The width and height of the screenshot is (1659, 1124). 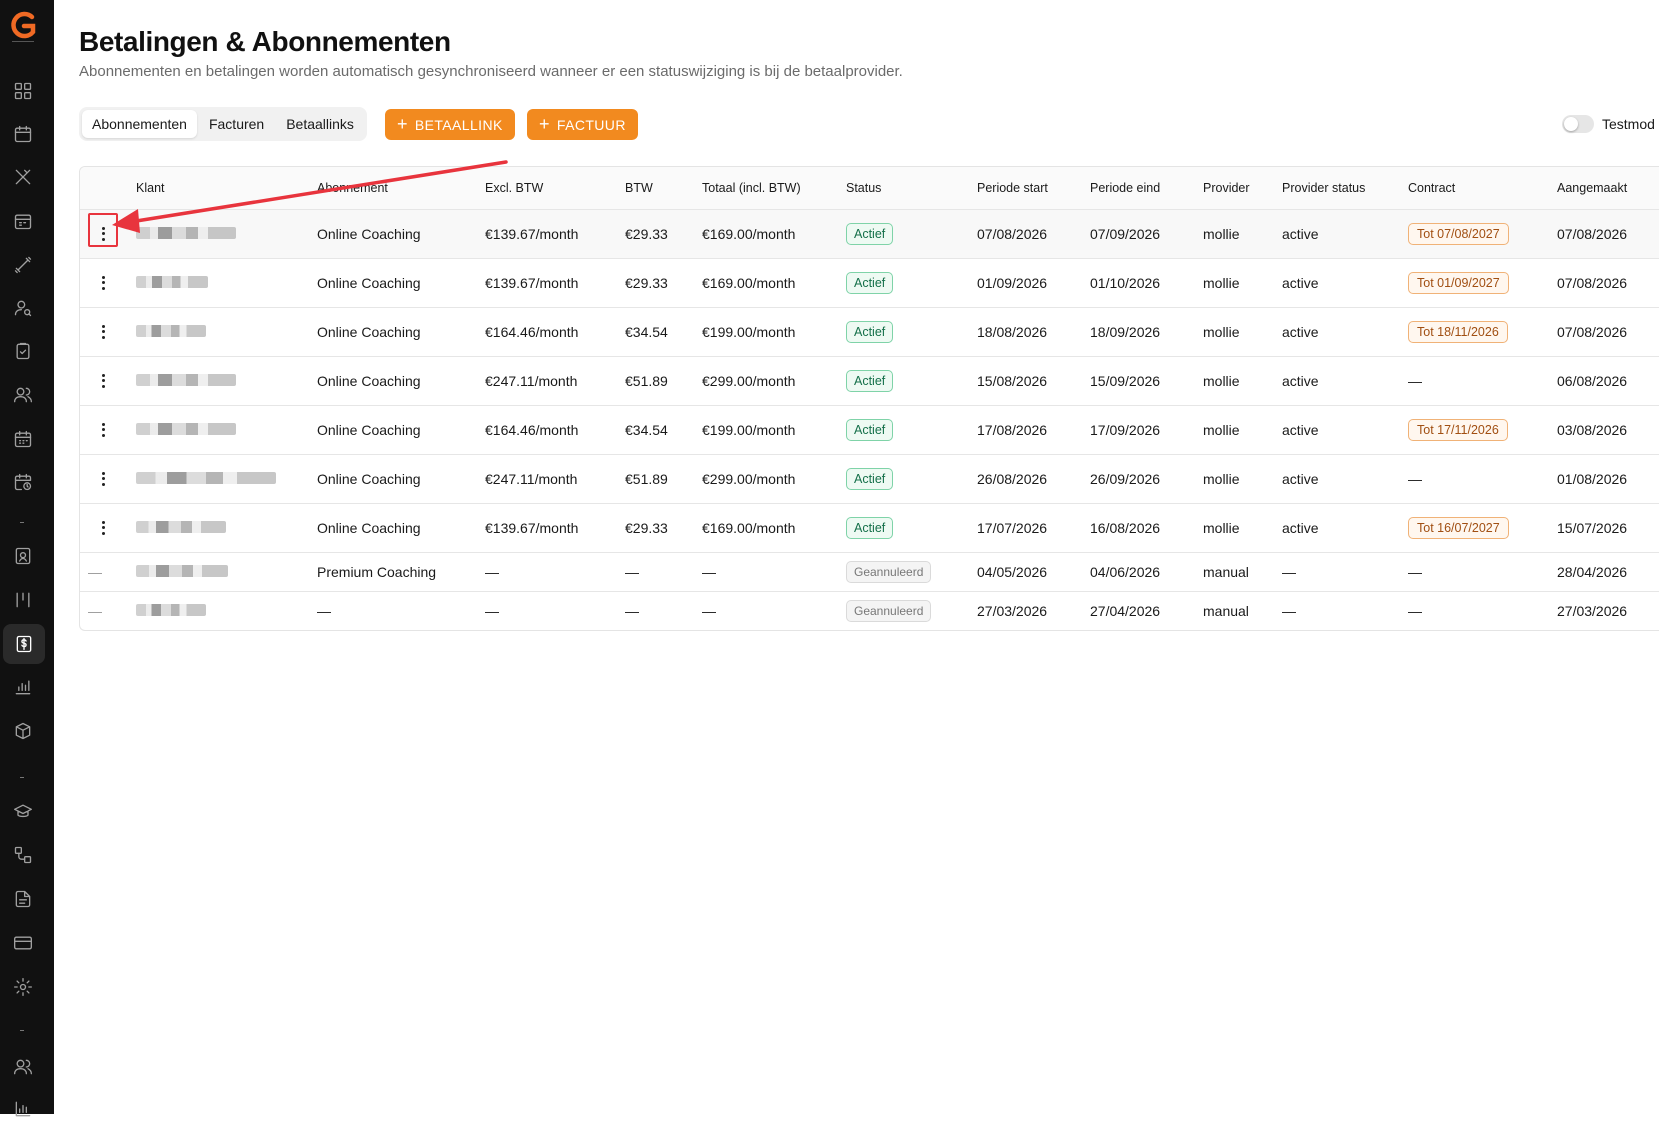 What do you see at coordinates (663, 188) in the screenshot?
I see `col-btw: BTW` at bounding box center [663, 188].